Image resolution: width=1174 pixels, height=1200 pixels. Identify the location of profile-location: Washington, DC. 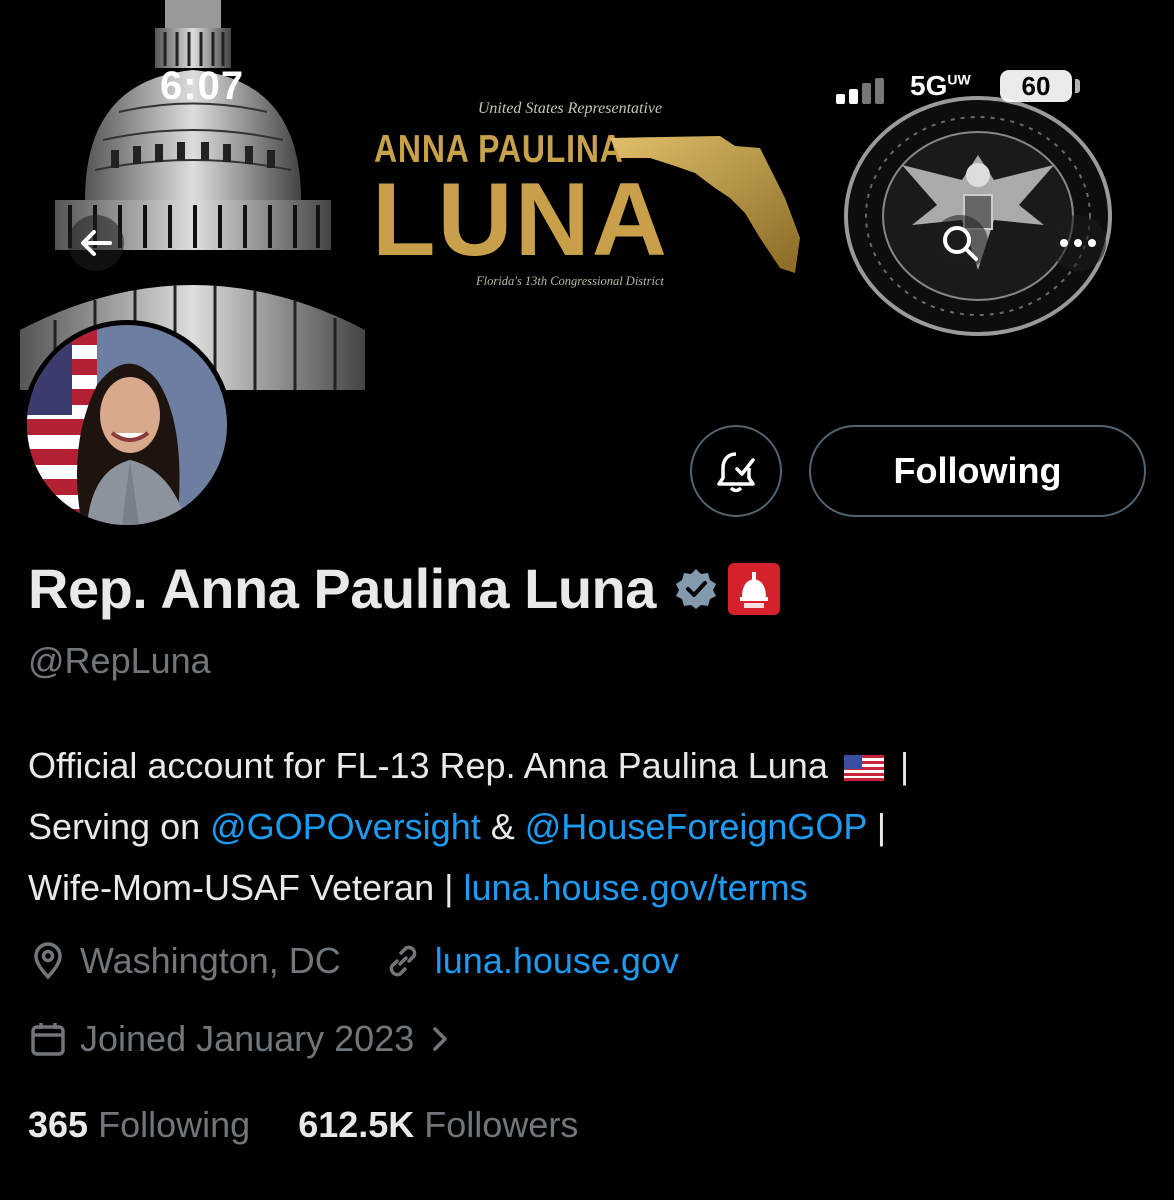
(210, 960).